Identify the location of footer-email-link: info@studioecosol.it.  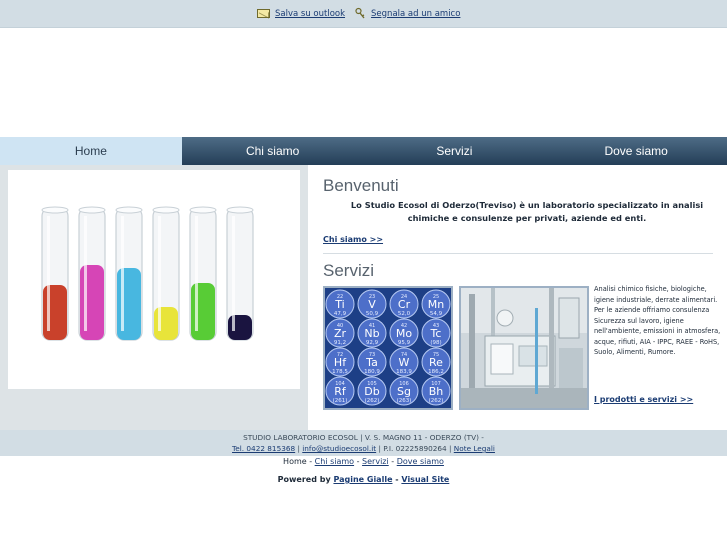
(339, 448).